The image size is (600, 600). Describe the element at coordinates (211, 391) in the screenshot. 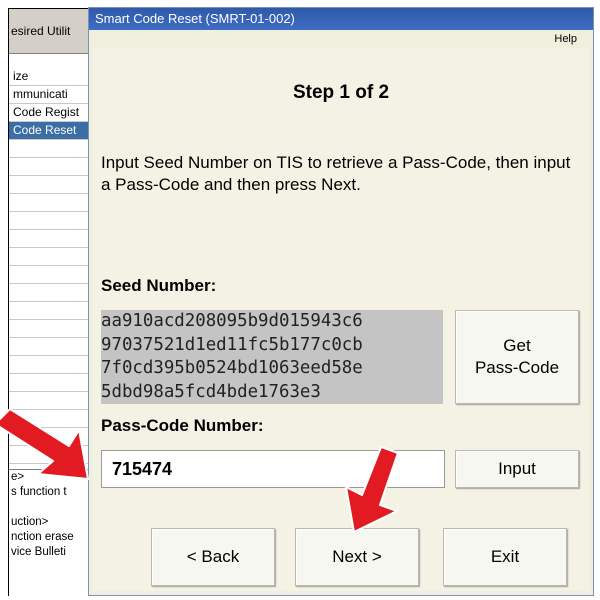

I see `seed-line: 5dbd98a5fcd4bde1763e3` at that location.